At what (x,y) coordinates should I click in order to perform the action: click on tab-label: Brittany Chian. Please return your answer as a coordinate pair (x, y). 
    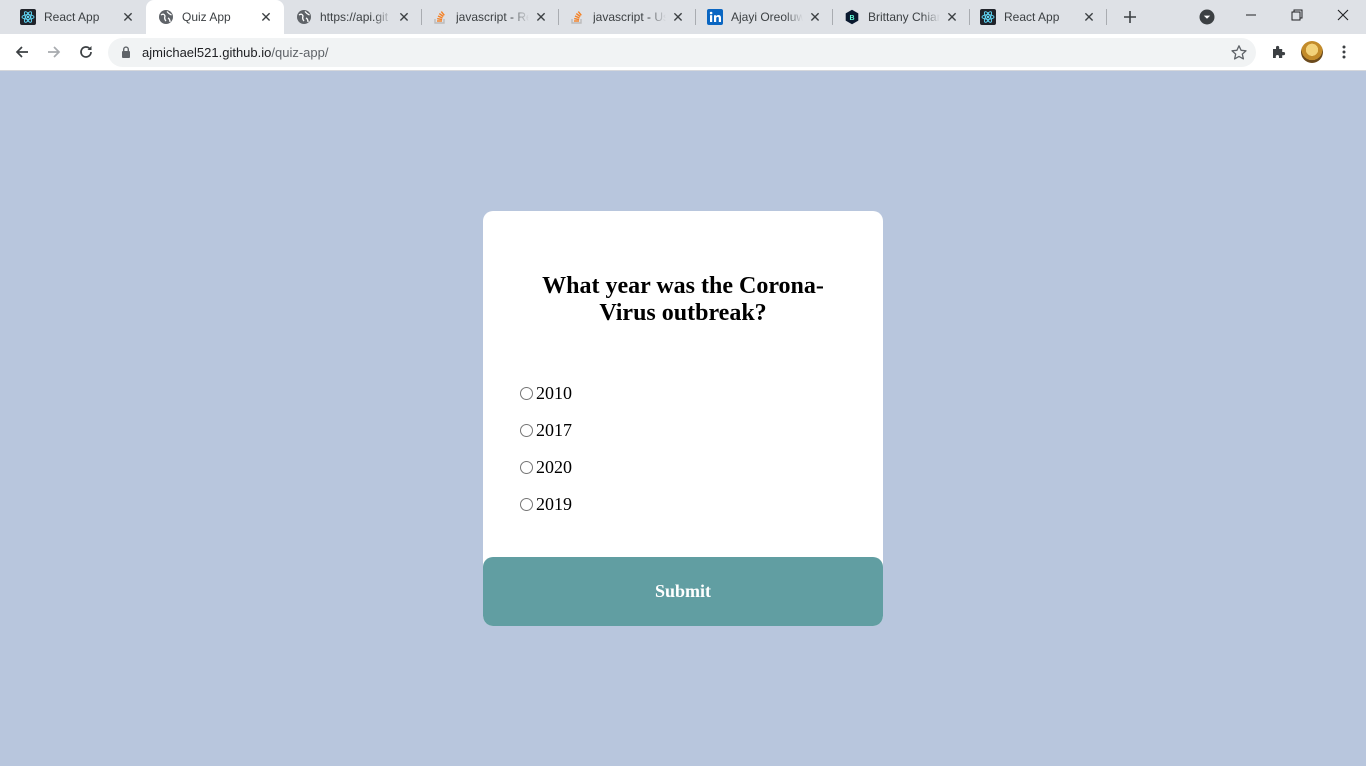
    Looking at the image, I should click on (904, 17).